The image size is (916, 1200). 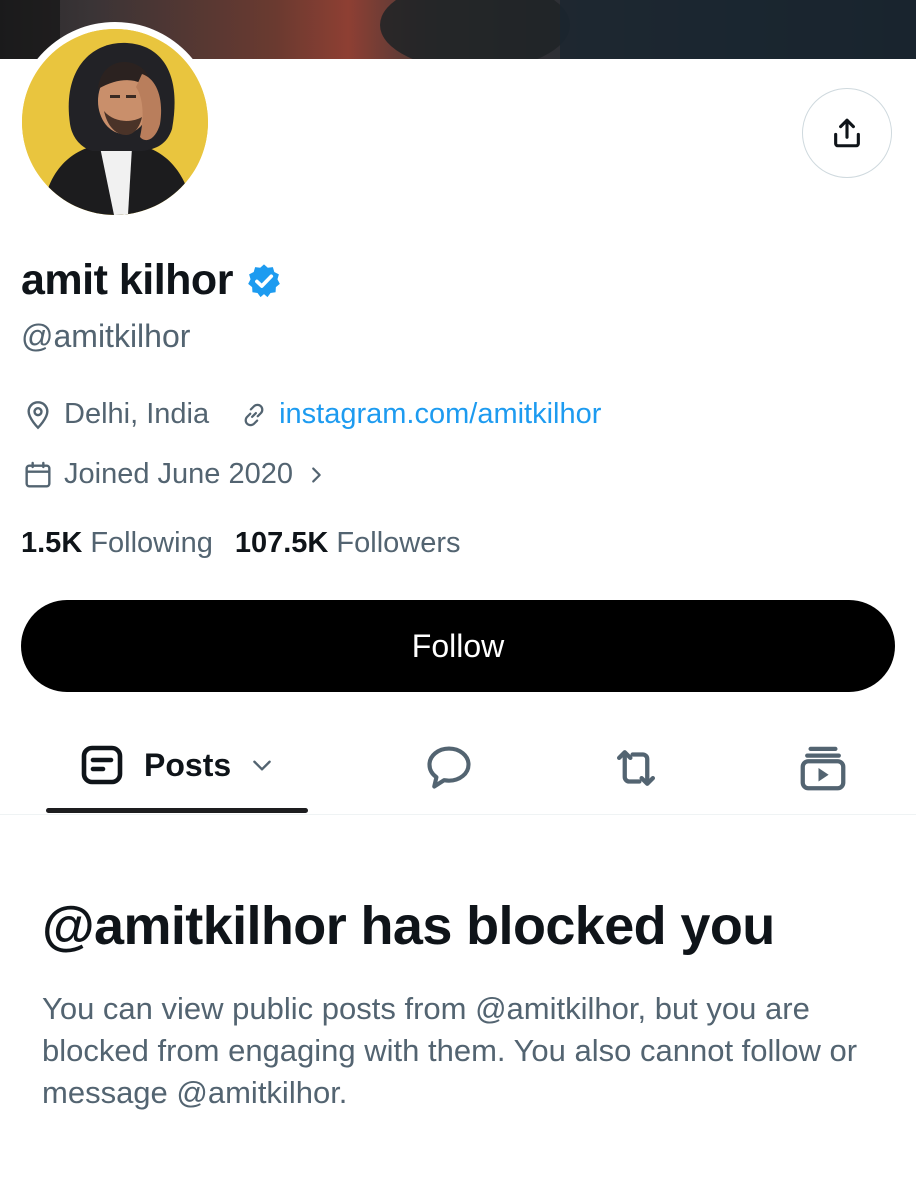 I want to click on location-text: Delhi, India, so click(x=137, y=414).